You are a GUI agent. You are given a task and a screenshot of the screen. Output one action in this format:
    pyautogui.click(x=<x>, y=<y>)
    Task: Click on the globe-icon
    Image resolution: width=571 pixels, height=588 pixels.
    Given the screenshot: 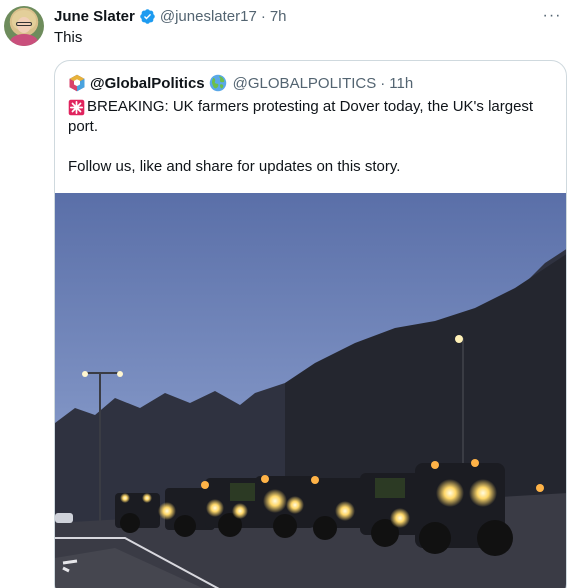 What is the action you would take?
    pyautogui.click(x=218, y=83)
    